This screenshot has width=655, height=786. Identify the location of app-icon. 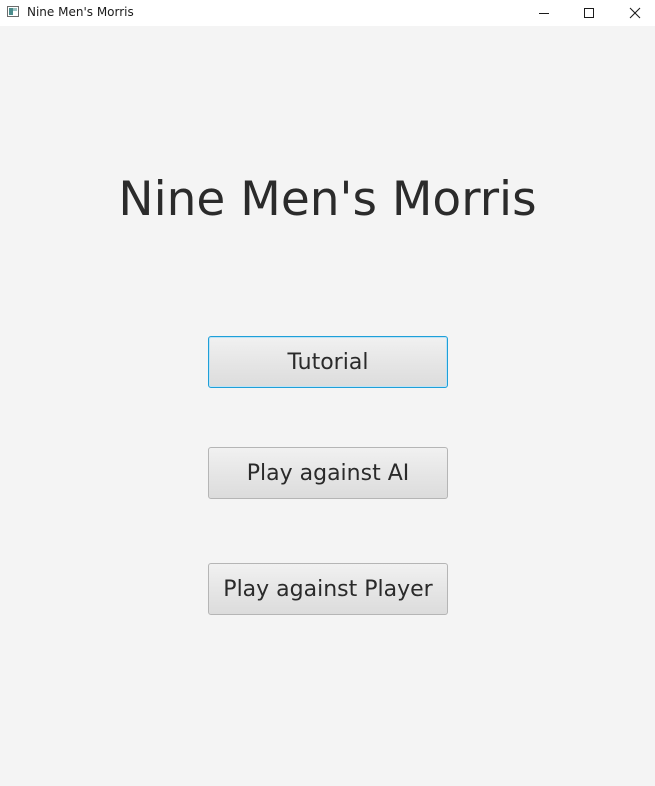
(13, 11).